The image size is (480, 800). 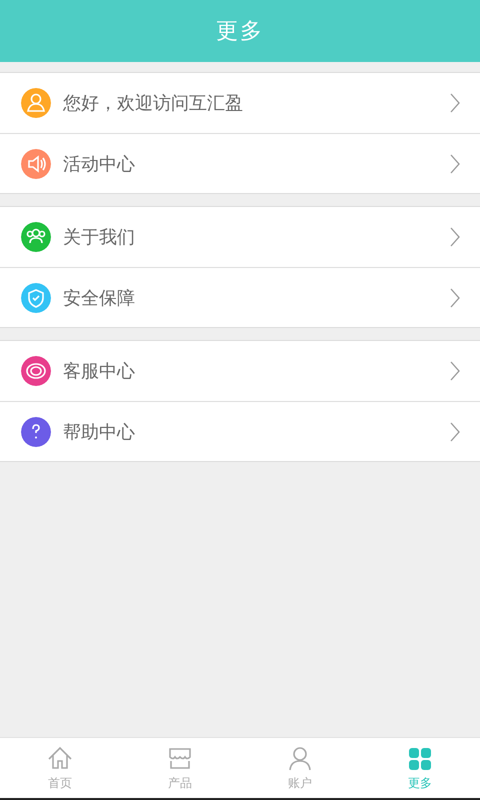 I want to click on page-title: 更多, so click(x=240, y=32).